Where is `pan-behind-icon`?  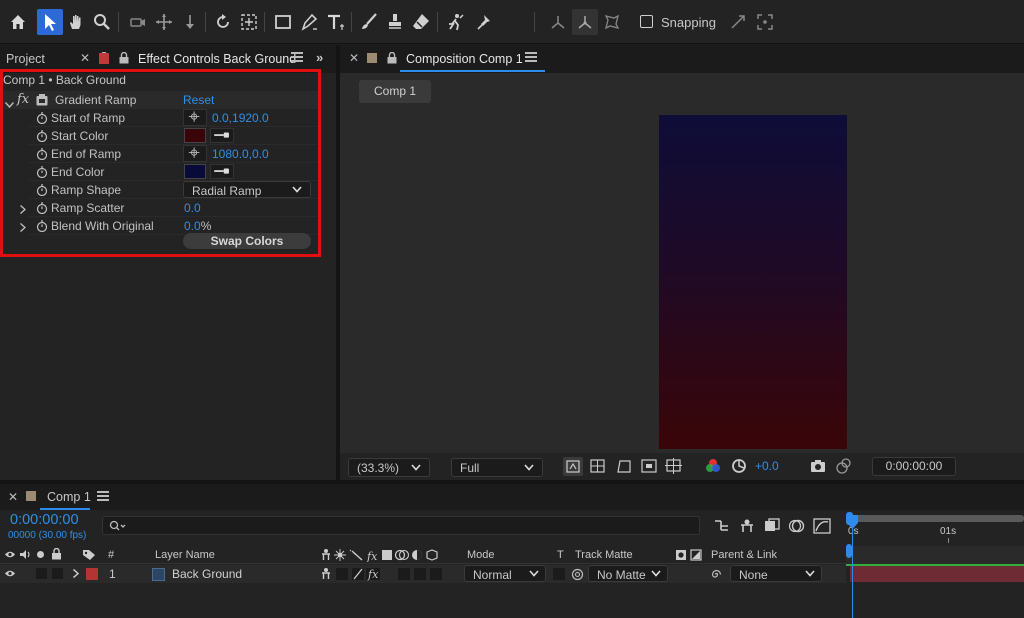
pan-behind-icon is located at coordinates (164, 22).